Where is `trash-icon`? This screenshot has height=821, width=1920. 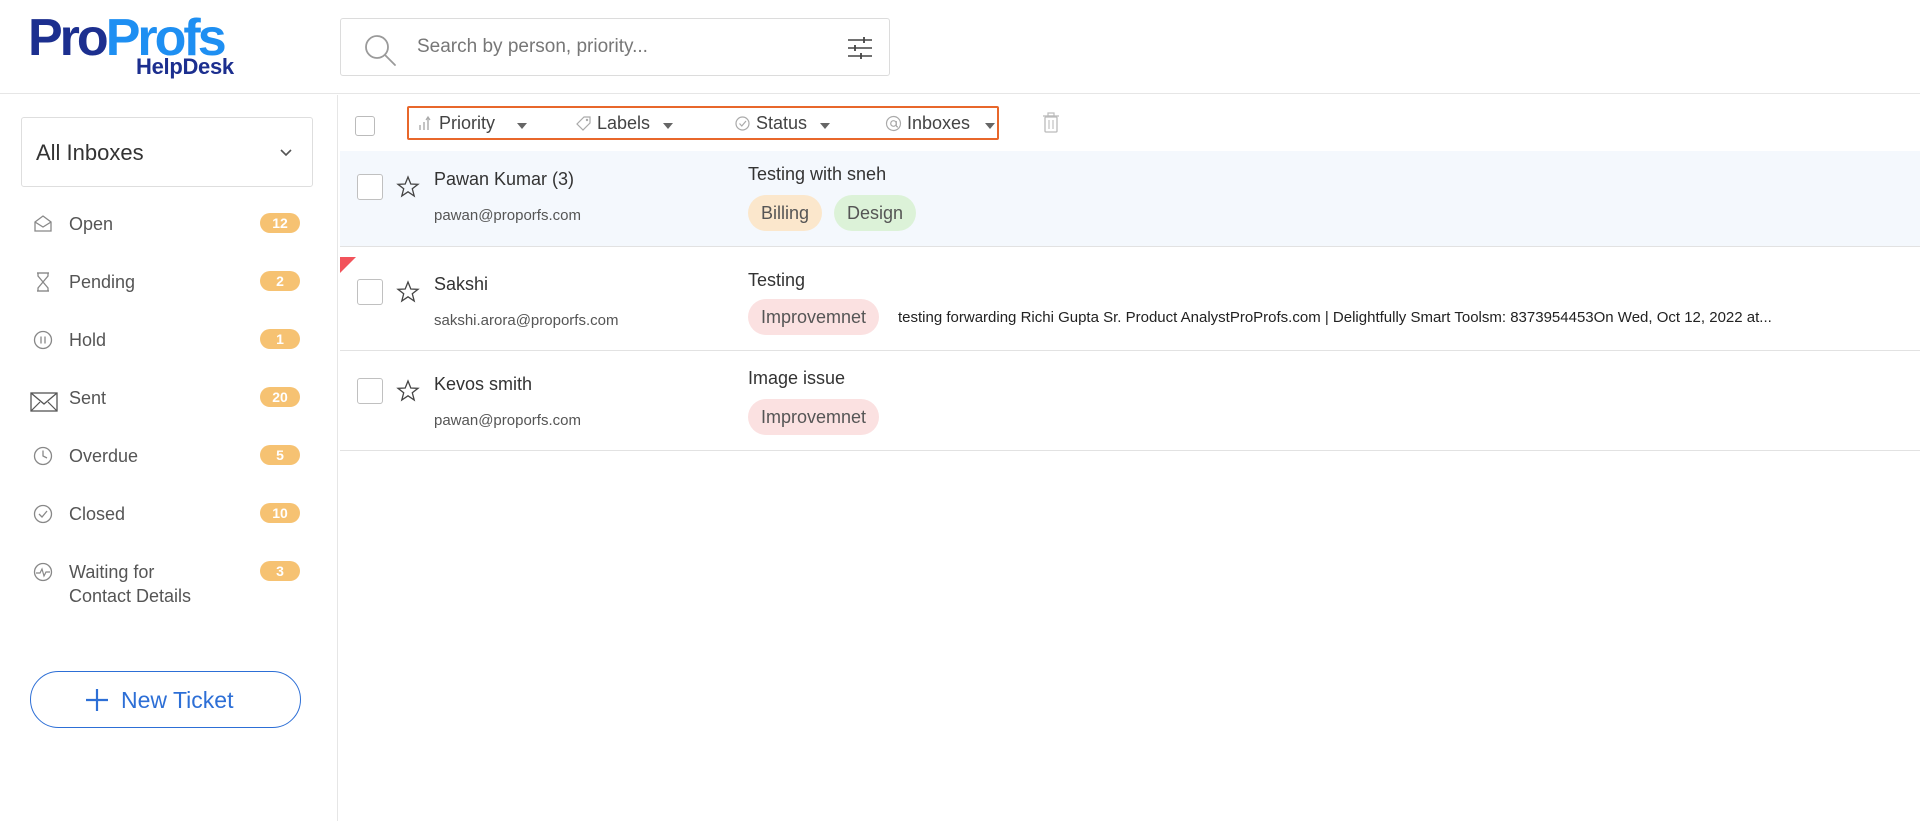
trash-icon is located at coordinates (1051, 123).